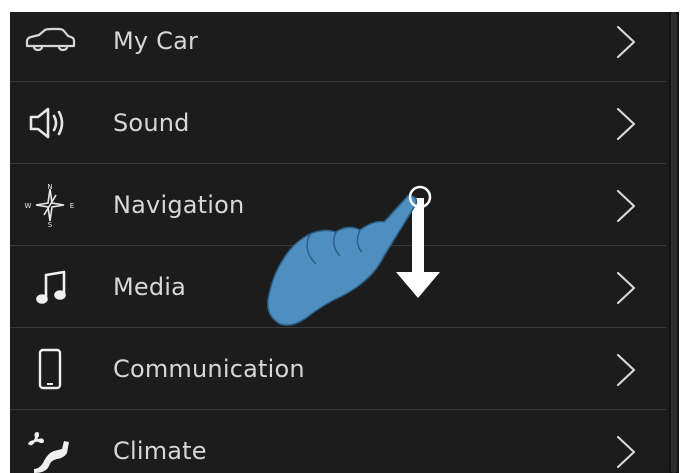 The image size is (689, 473). I want to click on menu-item-climate: Climate, so click(338, 441).